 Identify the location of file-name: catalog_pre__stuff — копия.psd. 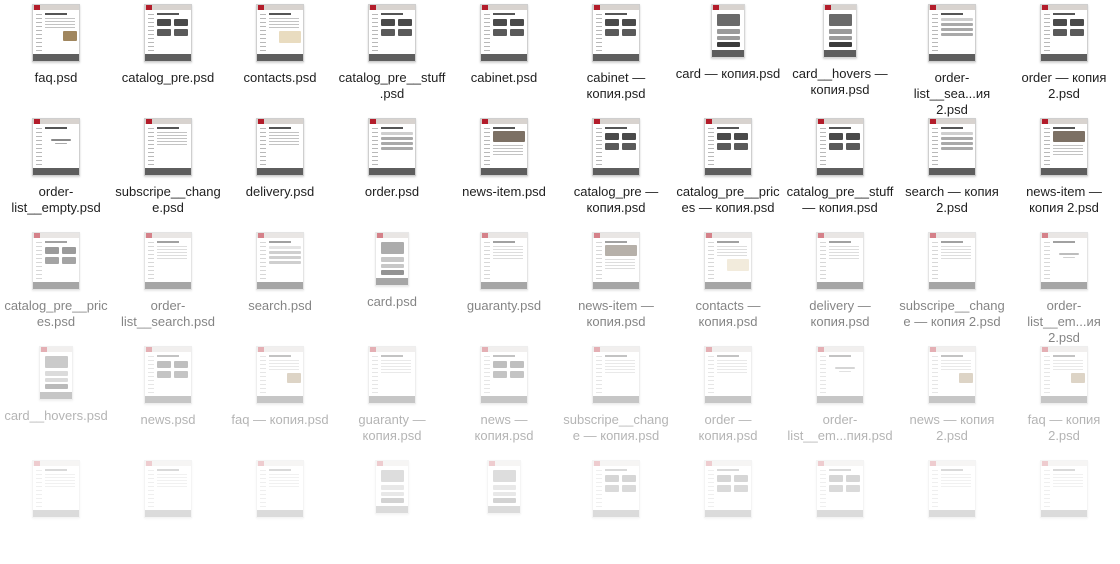
(840, 200).